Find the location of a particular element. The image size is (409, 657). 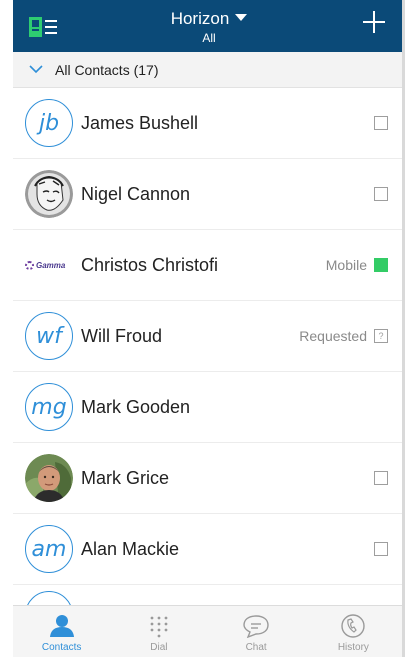

contact-status: Mobile is located at coordinates (357, 265).